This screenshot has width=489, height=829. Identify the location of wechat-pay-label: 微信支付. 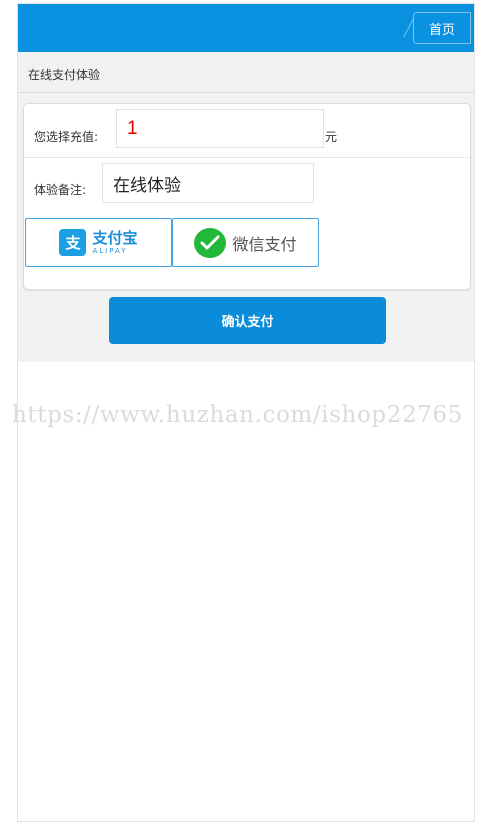
(264, 244).